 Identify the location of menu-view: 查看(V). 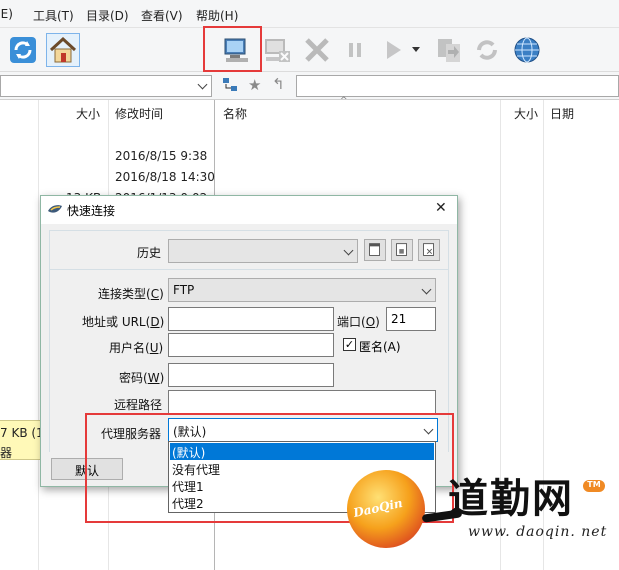
(162, 15).